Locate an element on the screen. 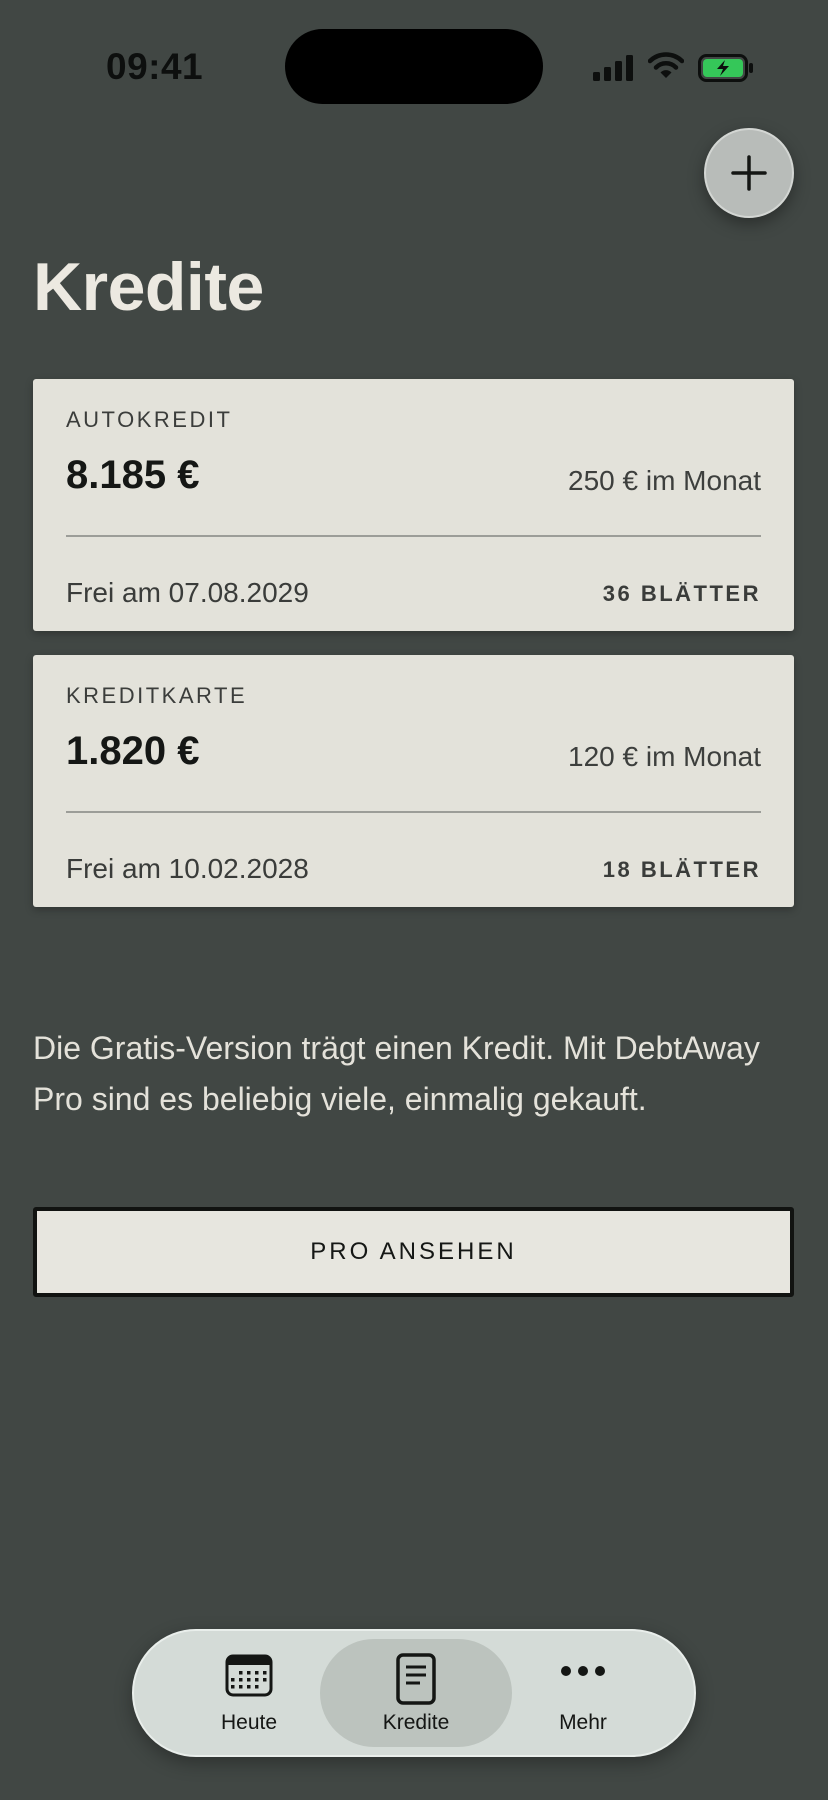 The height and width of the screenshot is (1800, 828). battery-charging-icon is located at coordinates (725, 68).